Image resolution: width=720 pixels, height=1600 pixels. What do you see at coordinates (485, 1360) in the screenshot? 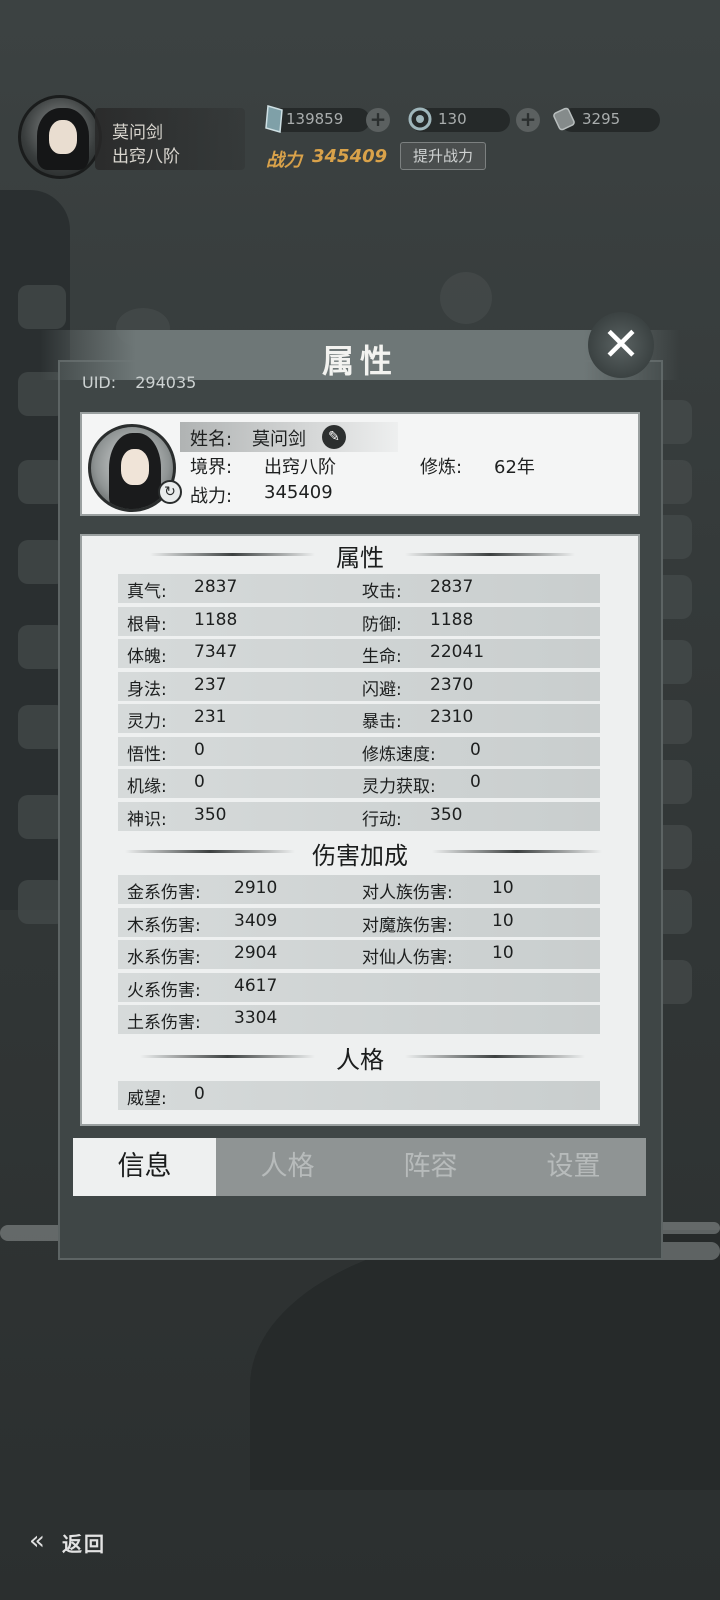
I see `background-mountain` at bounding box center [485, 1360].